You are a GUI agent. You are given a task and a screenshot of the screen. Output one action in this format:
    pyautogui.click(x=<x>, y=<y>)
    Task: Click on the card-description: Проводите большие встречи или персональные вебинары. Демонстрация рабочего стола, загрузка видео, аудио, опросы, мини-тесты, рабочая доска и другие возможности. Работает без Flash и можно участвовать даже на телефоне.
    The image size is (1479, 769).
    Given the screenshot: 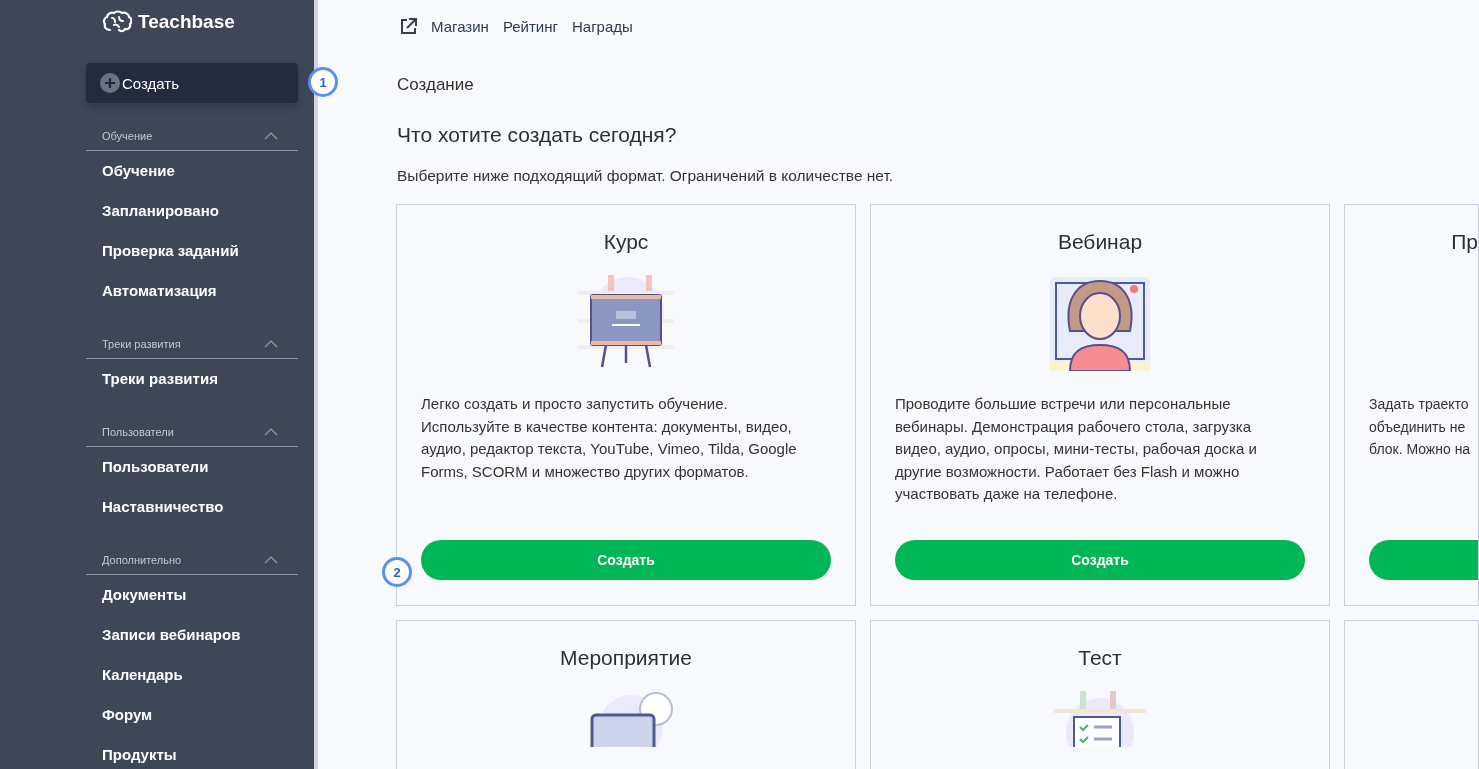 What is the action you would take?
    pyautogui.click(x=1076, y=449)
    